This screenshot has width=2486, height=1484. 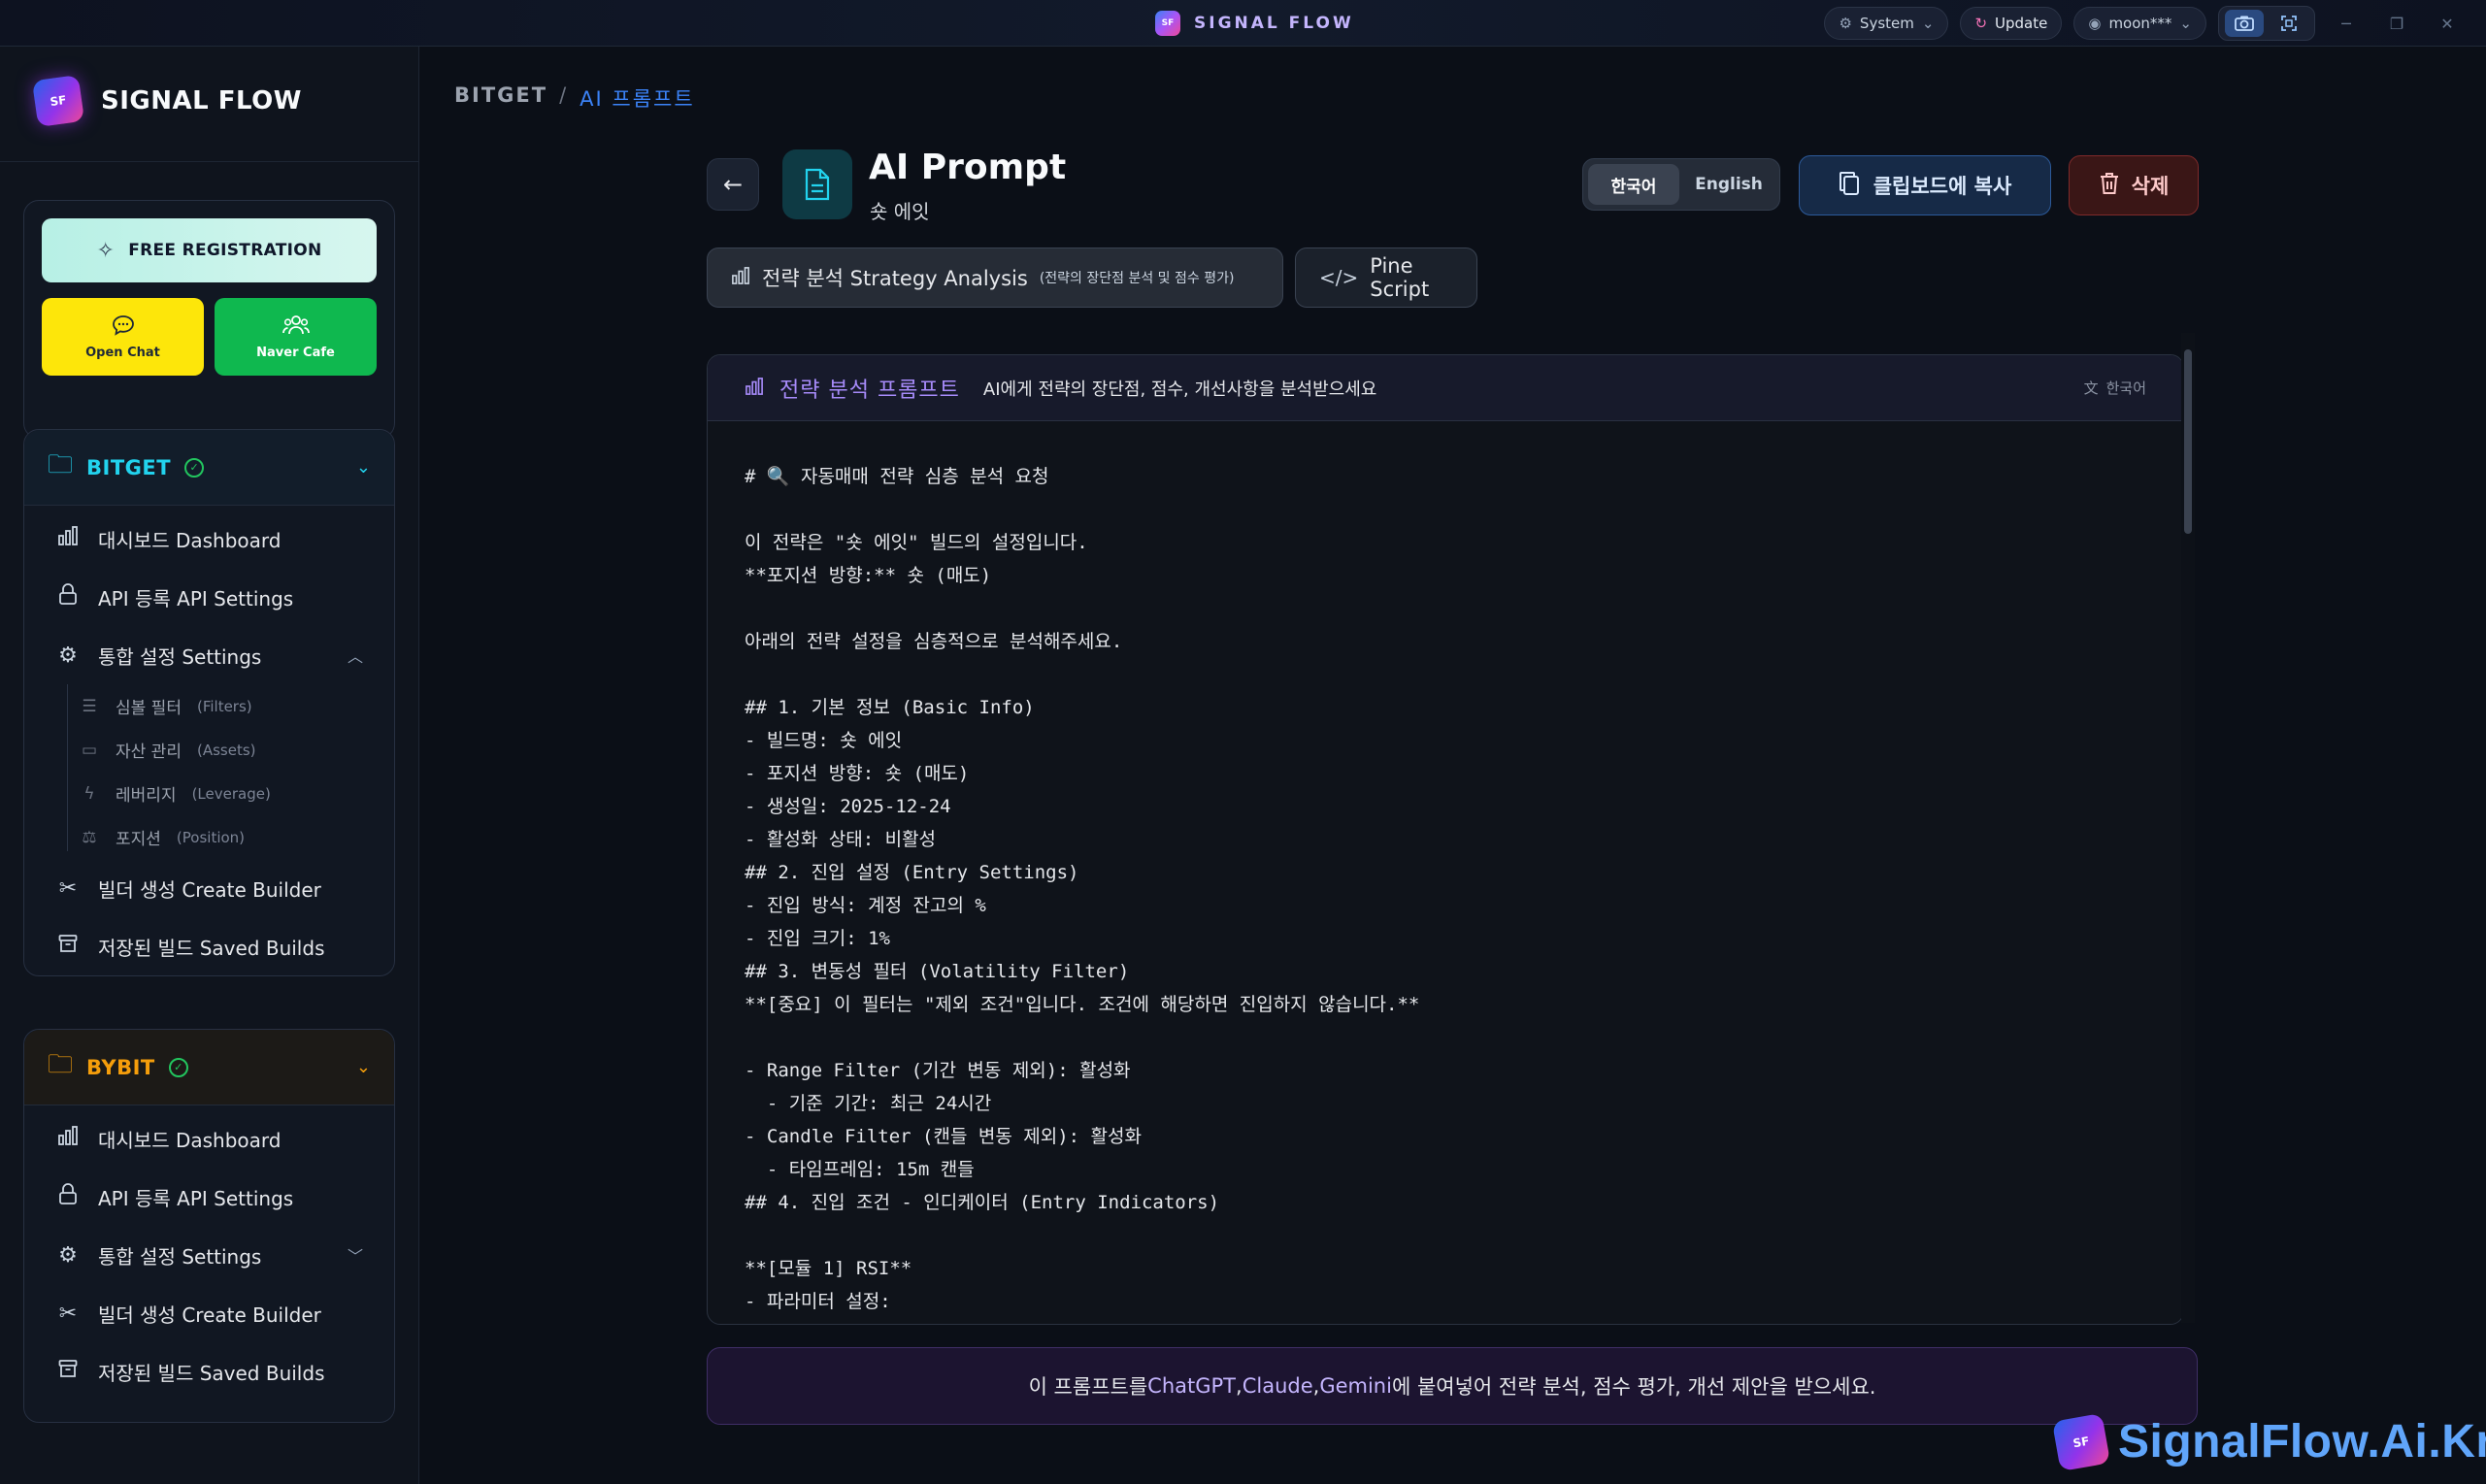 What do you see at coordinates (868, 575) in the screenshot?
I see `prompt-line: **포지션 방향:** 숏 (매도)` at bounding box center [868, 575].